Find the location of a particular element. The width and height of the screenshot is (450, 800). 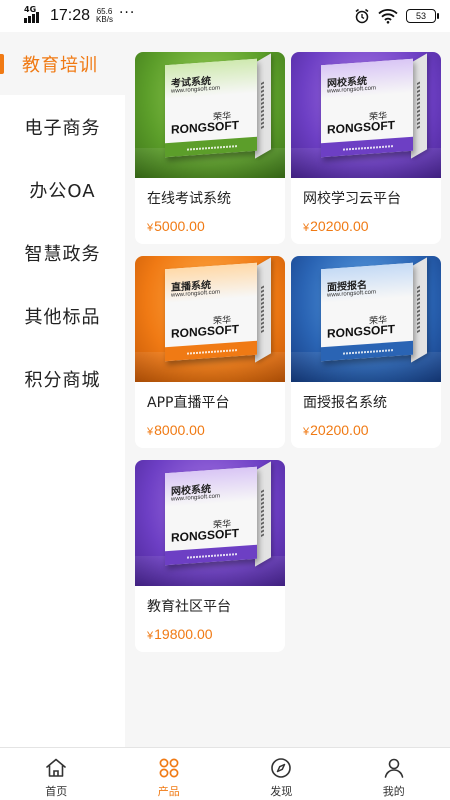

status-bar-left: 4G 17:28 65.6 KB/s ··· is located at coordinates (80, 15).